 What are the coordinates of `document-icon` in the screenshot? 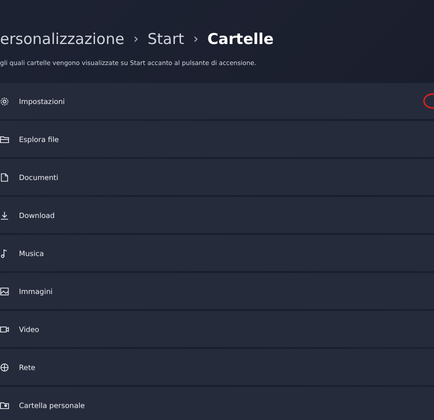 It's located at (4, 177).